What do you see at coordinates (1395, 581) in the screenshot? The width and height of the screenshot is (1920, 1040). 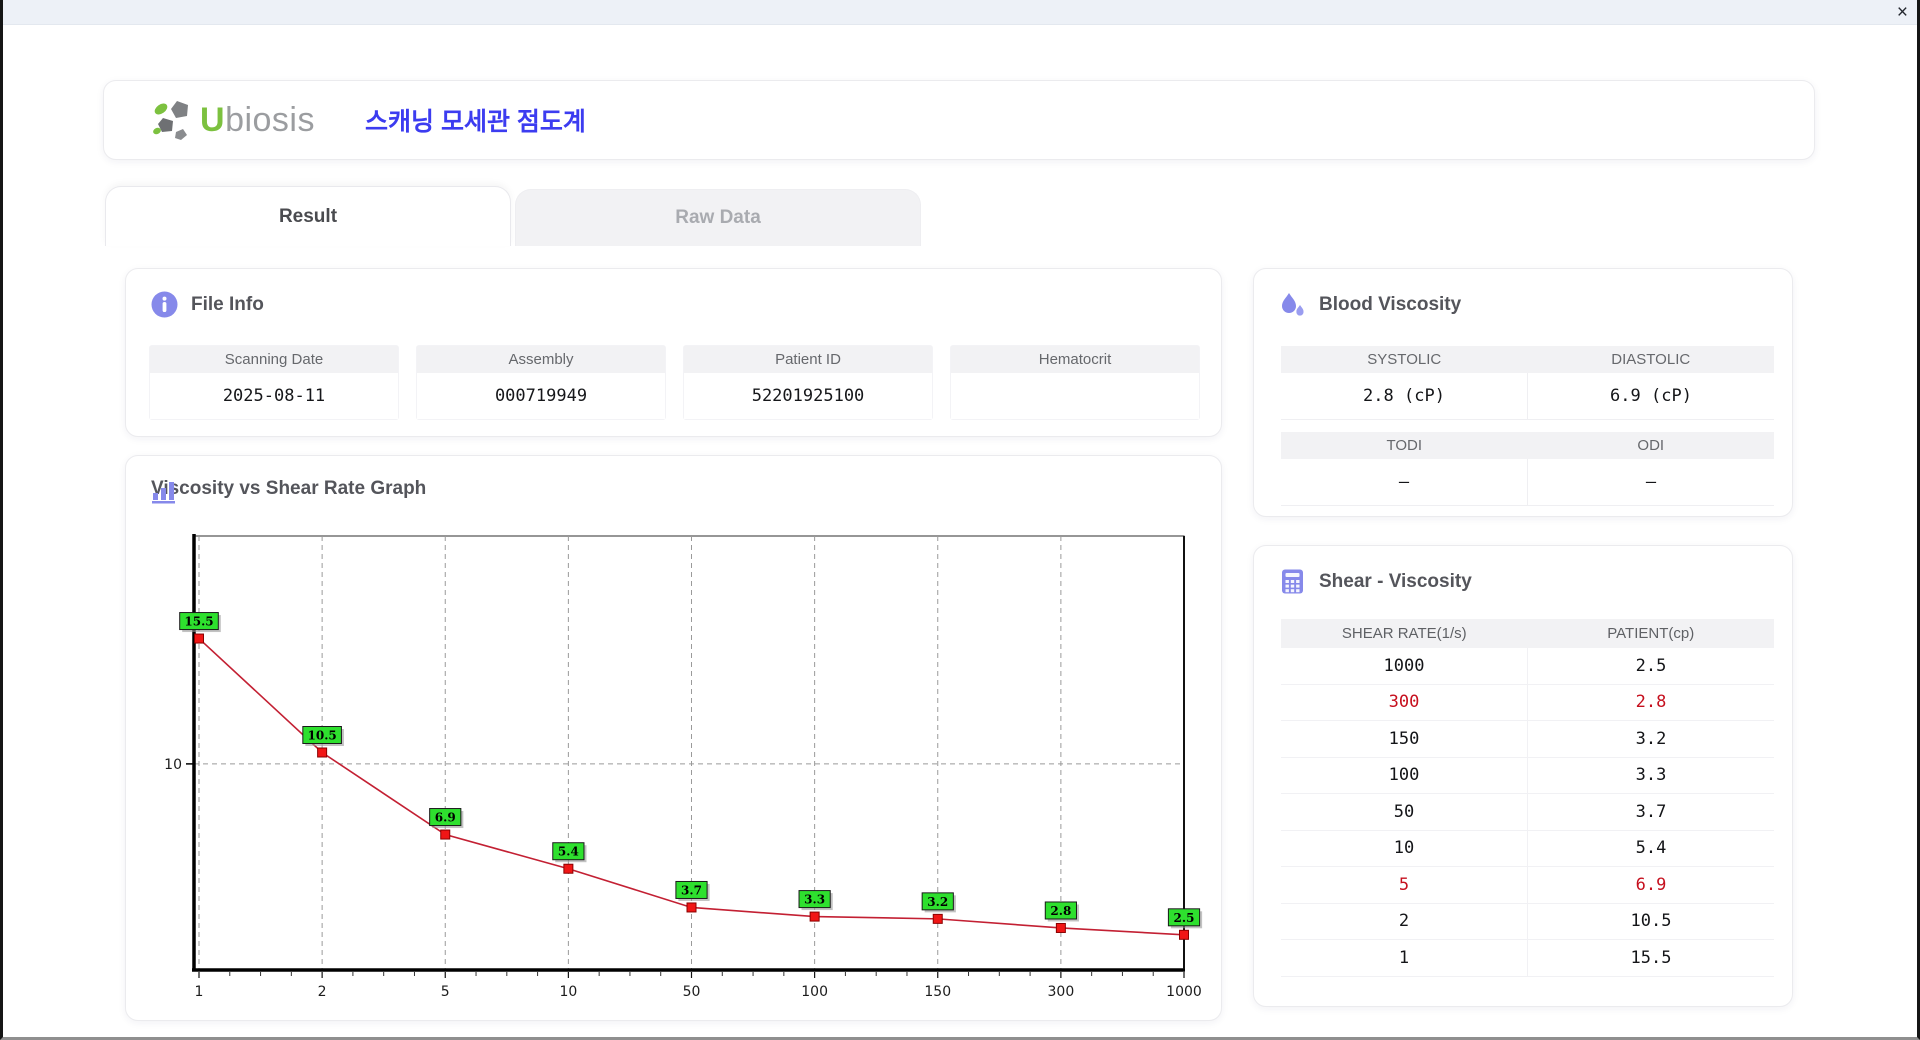 I see `shear-viscosity-title: Shear - Viscosity` at bounding box center [1395, 581].